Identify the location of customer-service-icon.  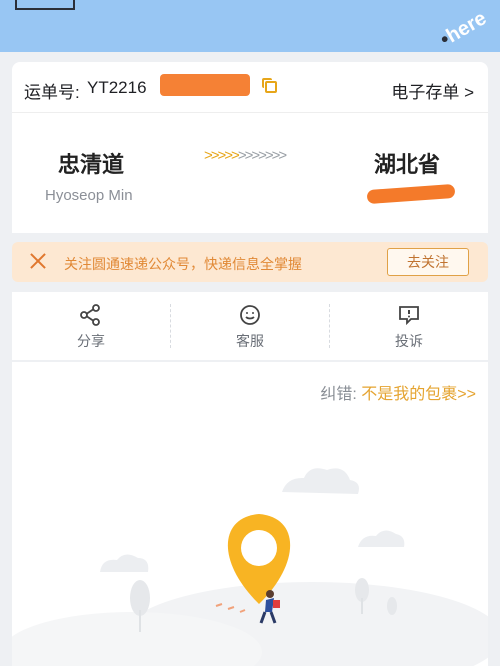
(250, 315).